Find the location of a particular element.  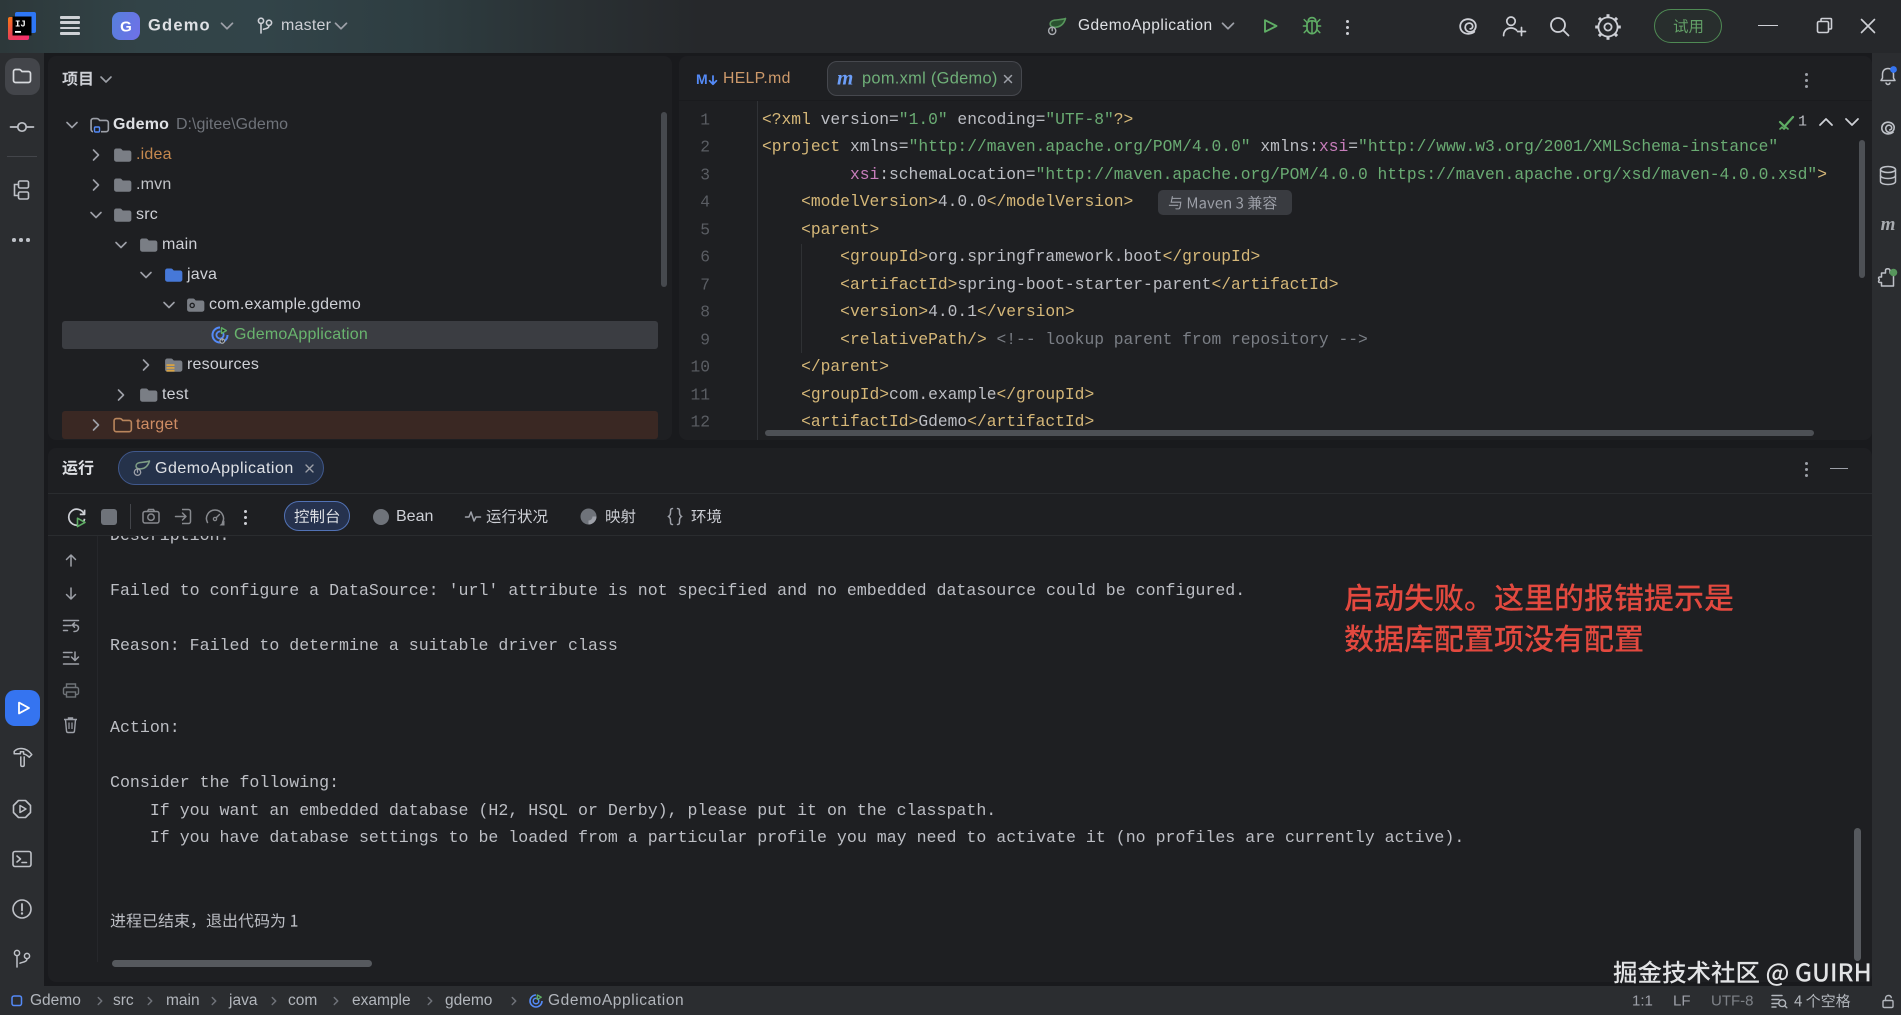

svg-text: IJ is located at coordinates (20, 25).